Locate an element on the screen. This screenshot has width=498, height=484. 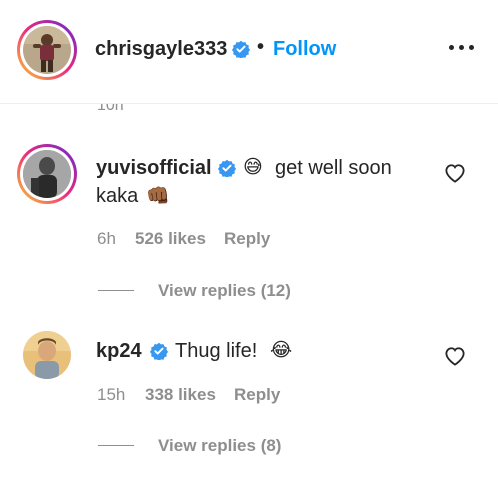
sweat-smile-emoji-icon: 😅 is located at coordinates (253, 167).